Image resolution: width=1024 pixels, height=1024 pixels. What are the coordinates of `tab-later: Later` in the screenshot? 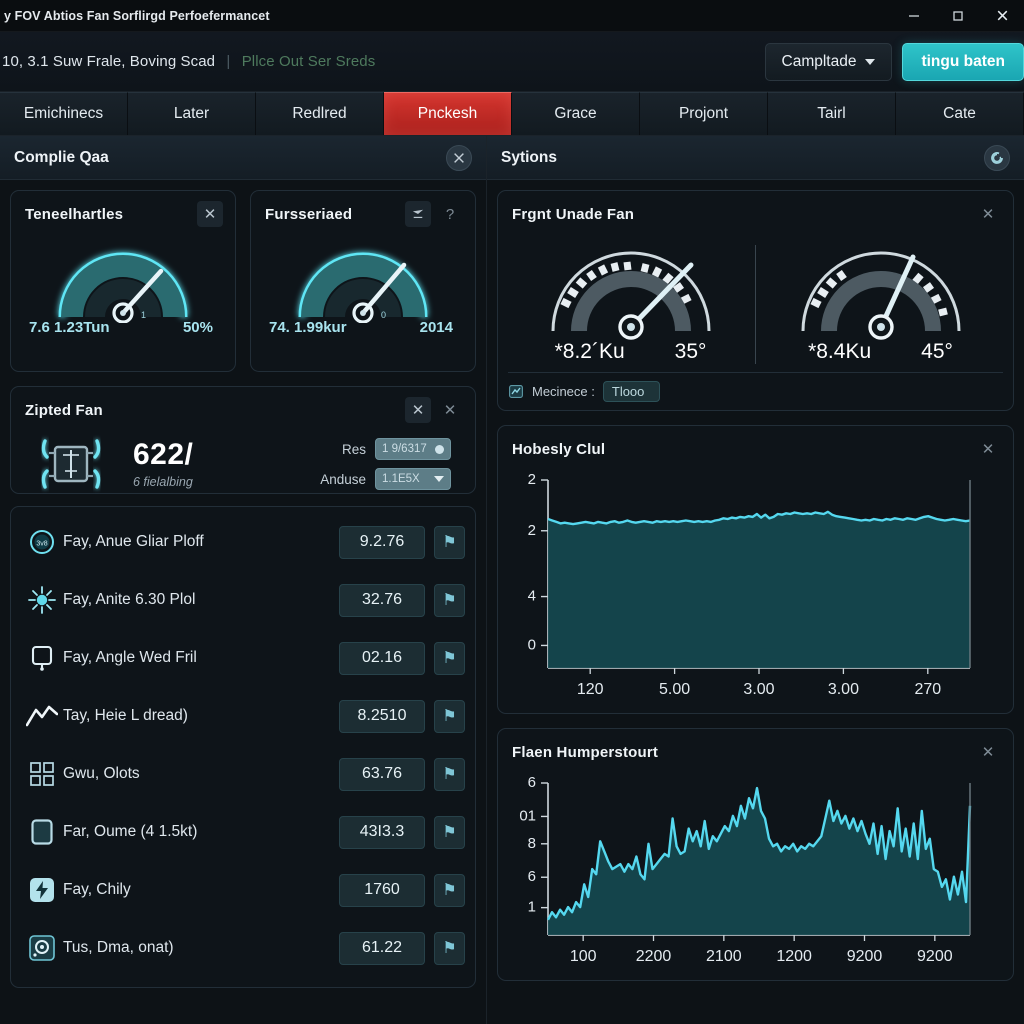 It's located at (192, 113).